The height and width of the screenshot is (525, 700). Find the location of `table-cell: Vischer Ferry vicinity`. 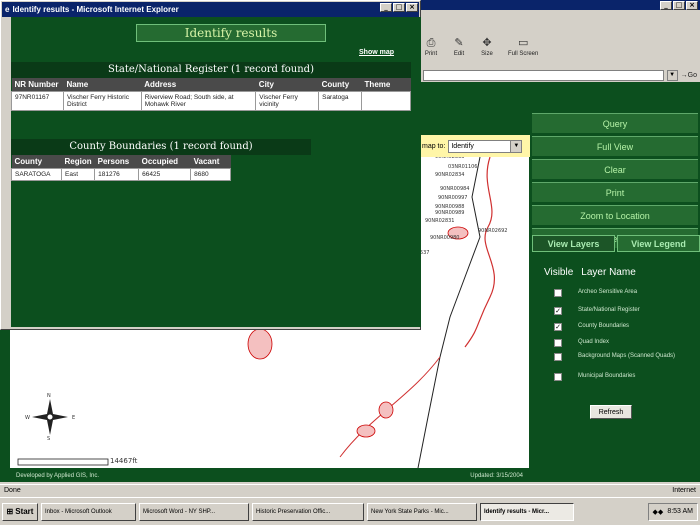

table-cell: Vischer Ferry vicinity is located at coordinates (287, 101).